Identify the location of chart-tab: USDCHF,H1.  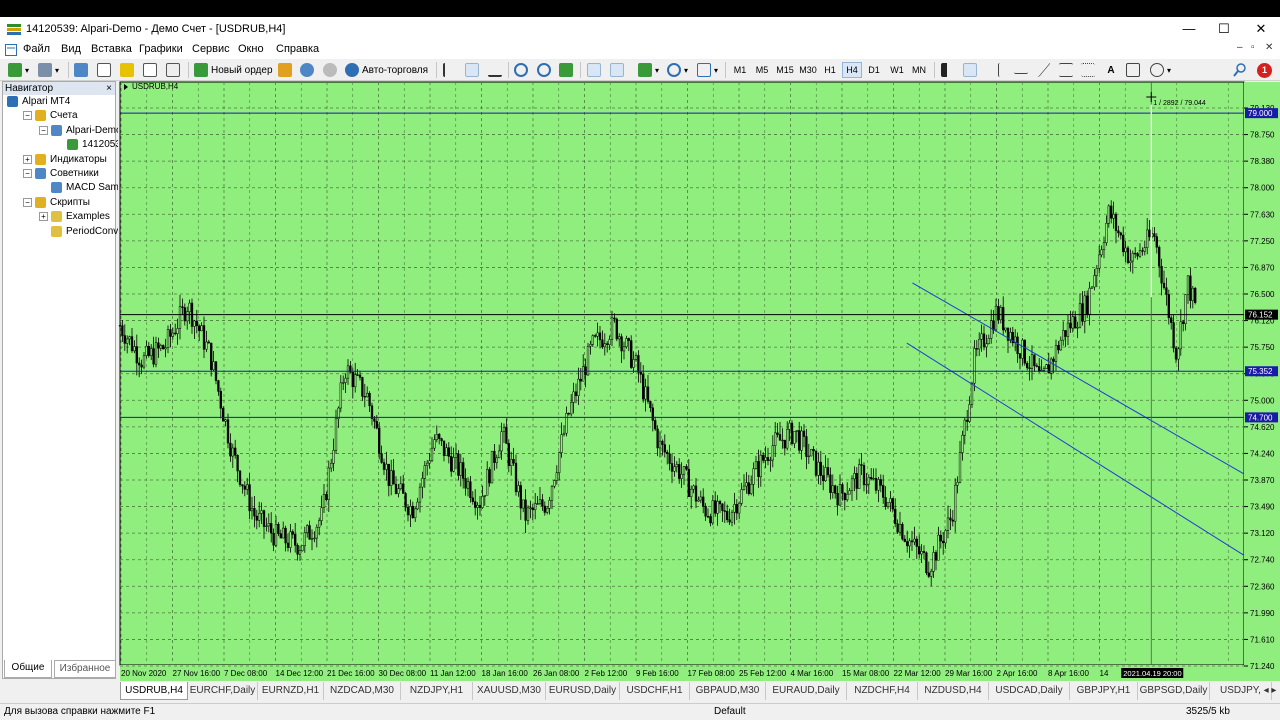
(655, 691).